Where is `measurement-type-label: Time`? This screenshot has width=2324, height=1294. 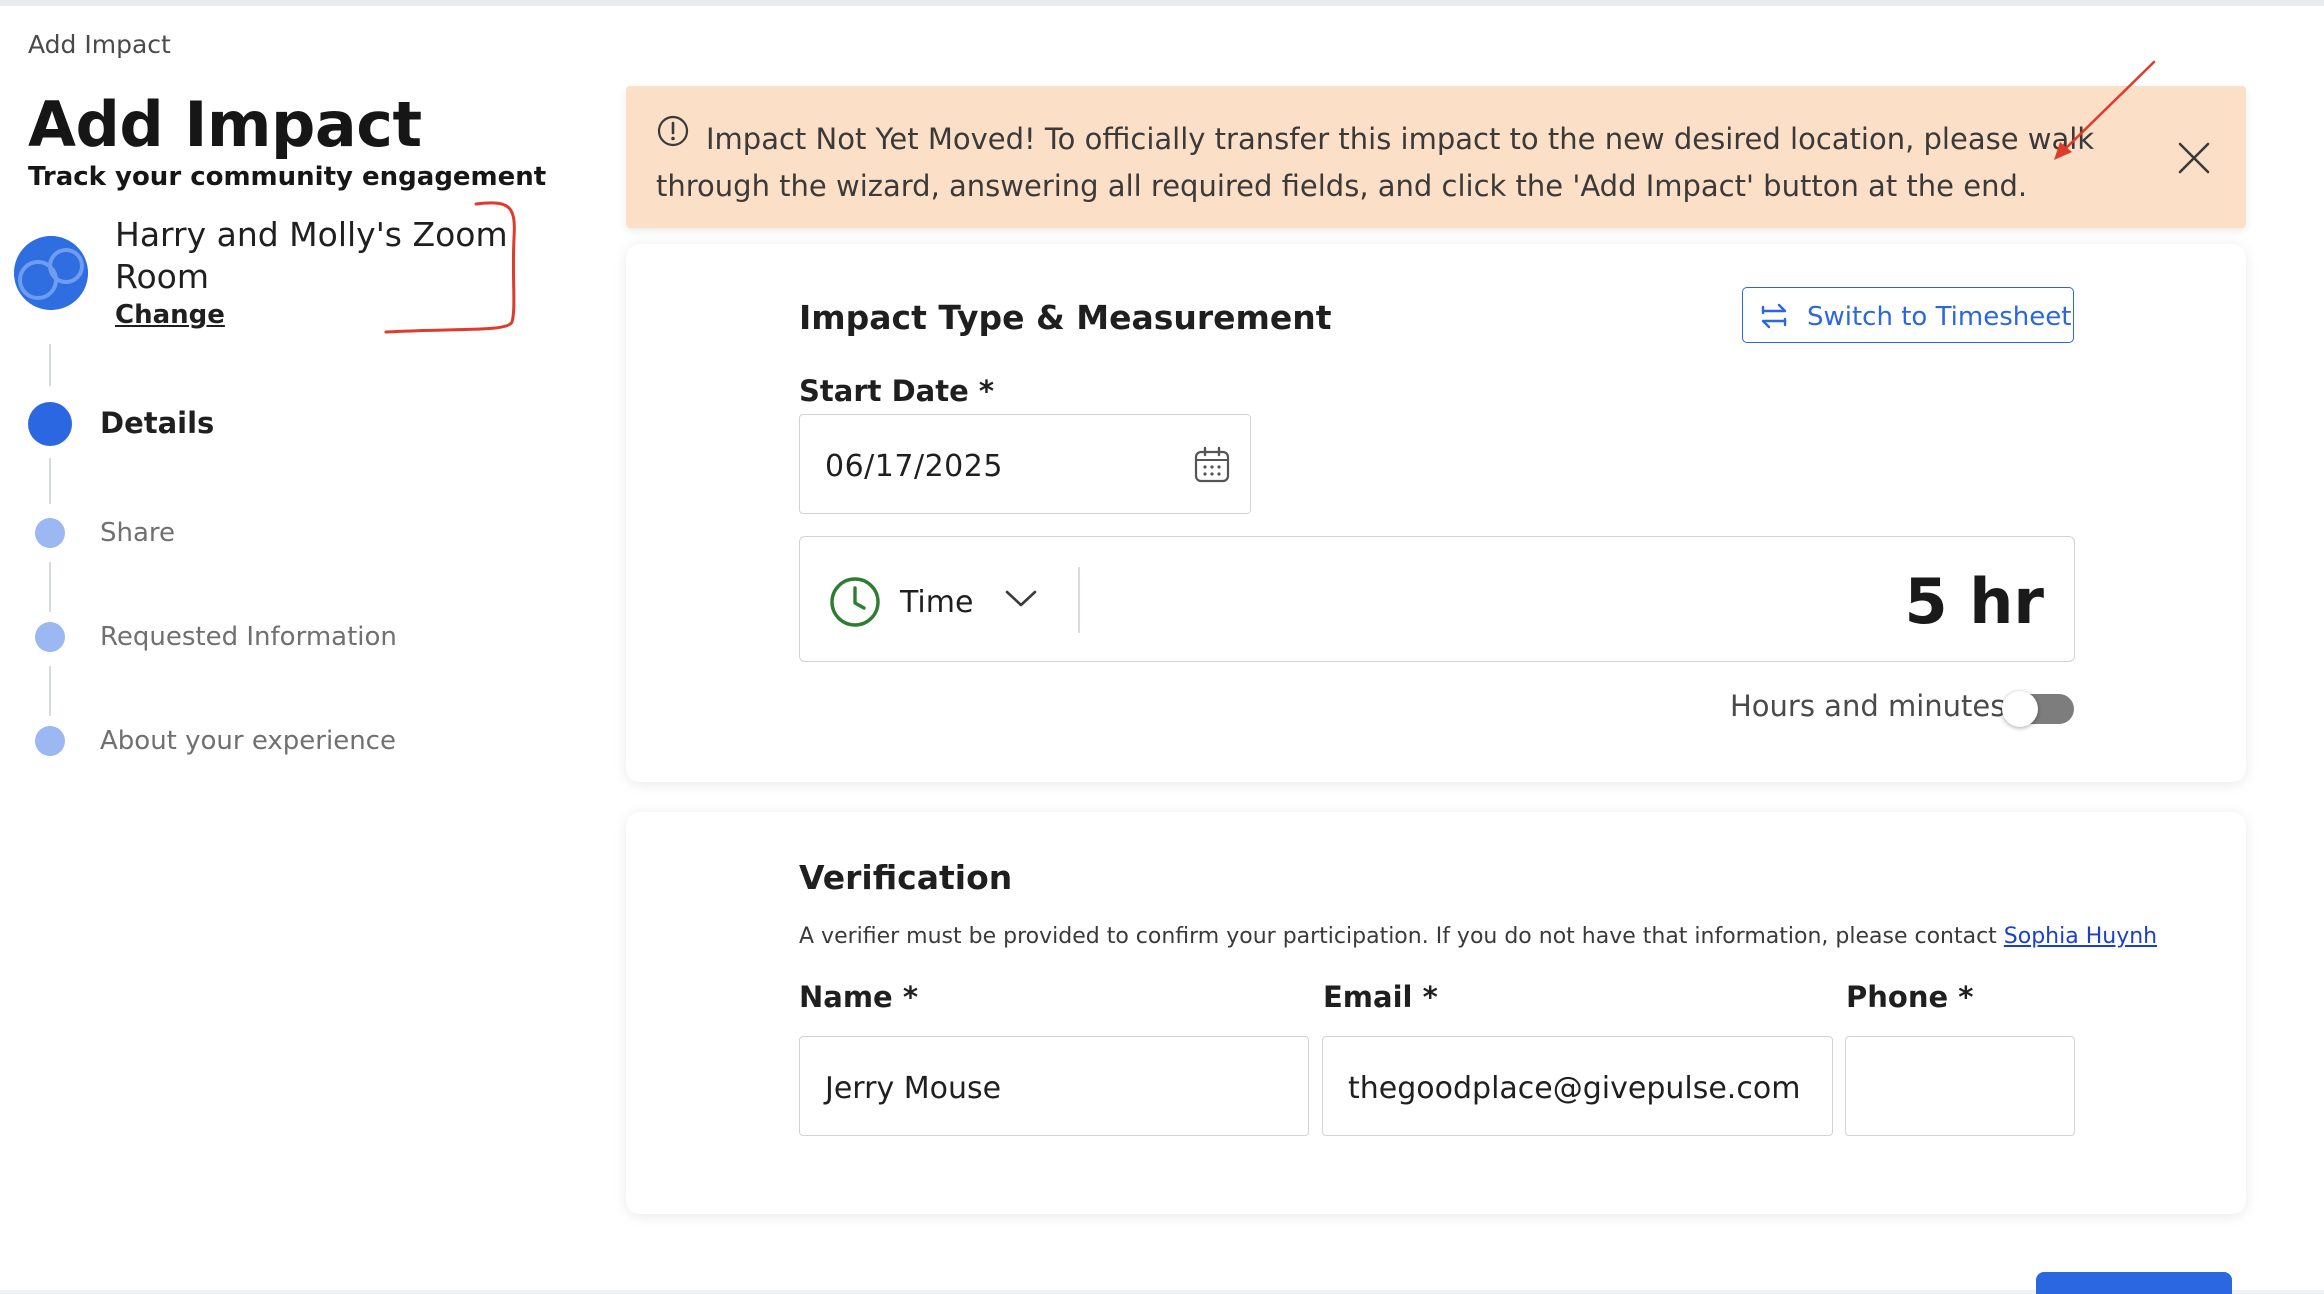
measurement-type-label: Time is located at coordinates (936, 602).